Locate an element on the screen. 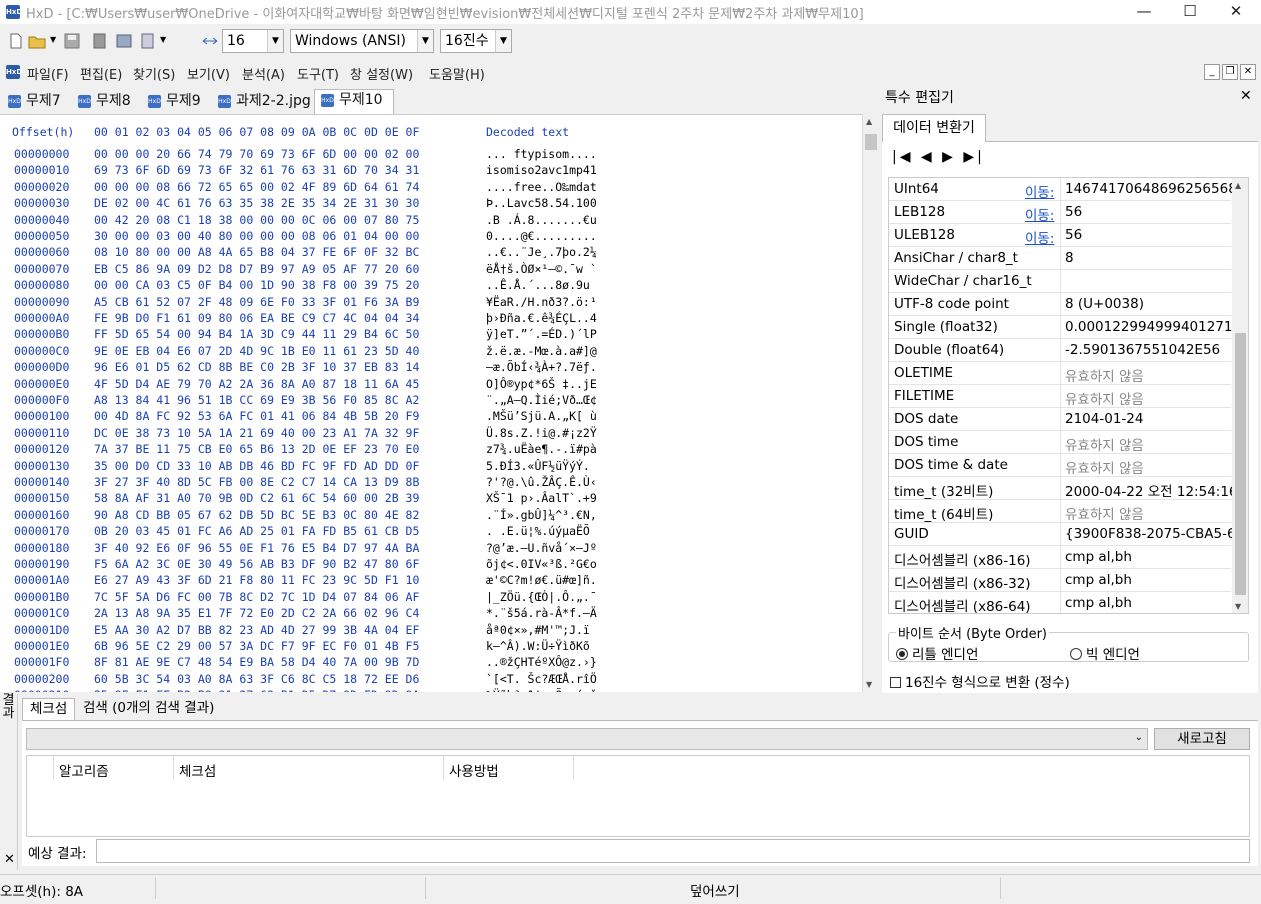  export-dropdown-icon: ▼ is located at coordinates (163, 39).